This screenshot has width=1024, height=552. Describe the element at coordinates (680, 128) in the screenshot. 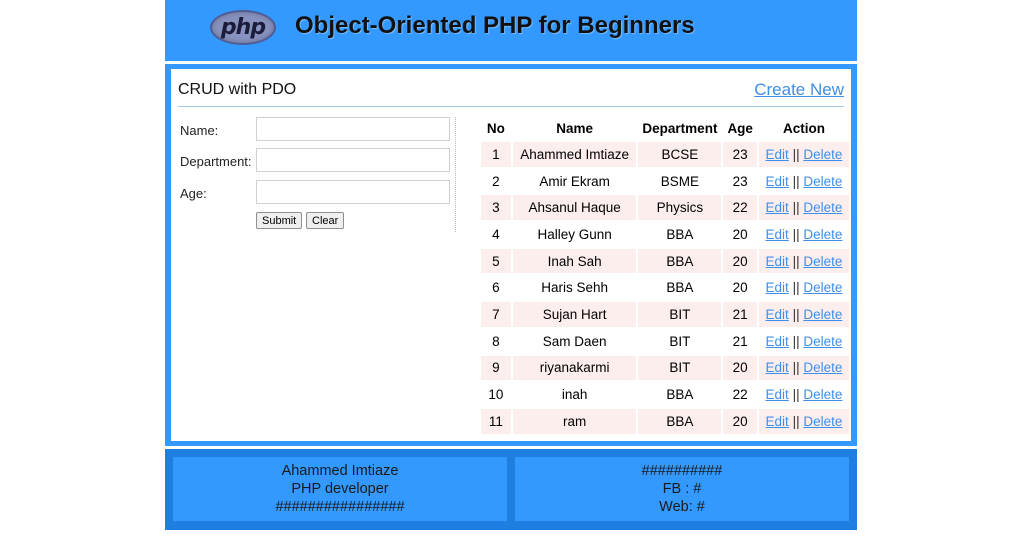

I see `col-header-department: Department` at that location.